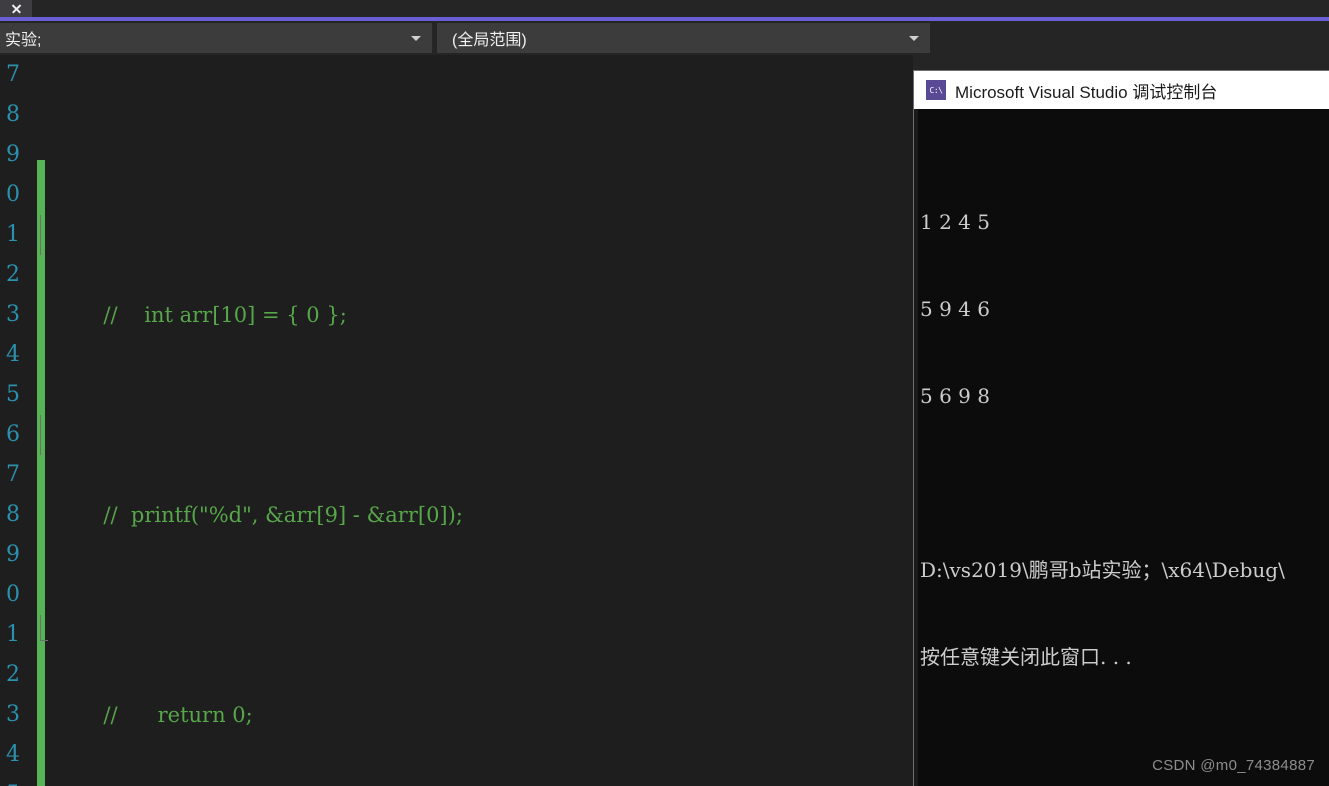 This screenshot has width=1329, height=786. Describe the element at coordinates (683, 38) in the screenshot. I see `member-scope-dropdown: (全局范围)` at that location.